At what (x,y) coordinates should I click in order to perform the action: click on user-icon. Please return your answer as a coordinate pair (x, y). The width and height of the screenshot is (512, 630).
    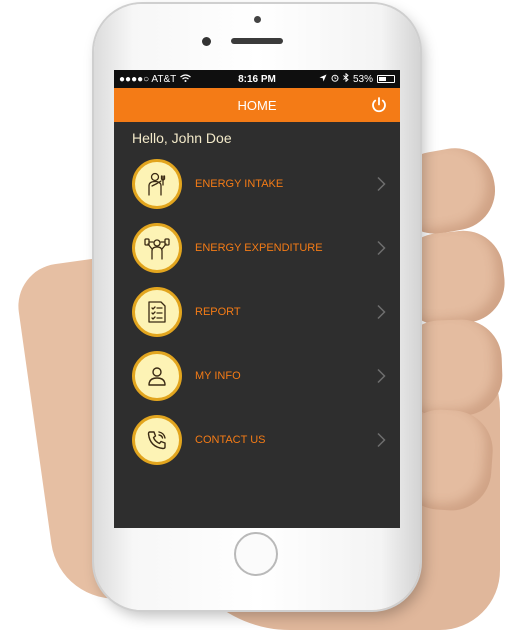
    Looking at the image, I should click on (157, 376).